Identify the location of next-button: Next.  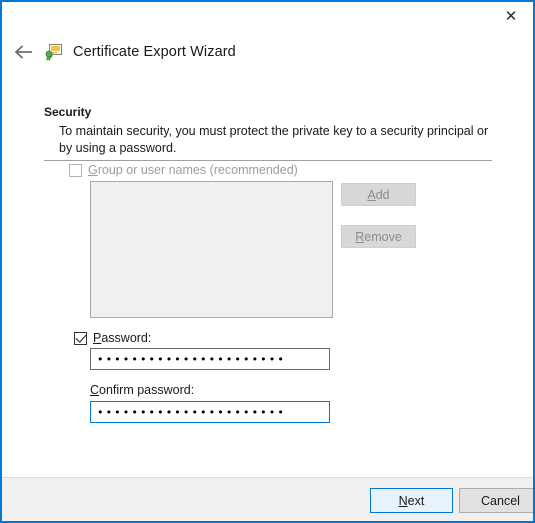
(411, 500).